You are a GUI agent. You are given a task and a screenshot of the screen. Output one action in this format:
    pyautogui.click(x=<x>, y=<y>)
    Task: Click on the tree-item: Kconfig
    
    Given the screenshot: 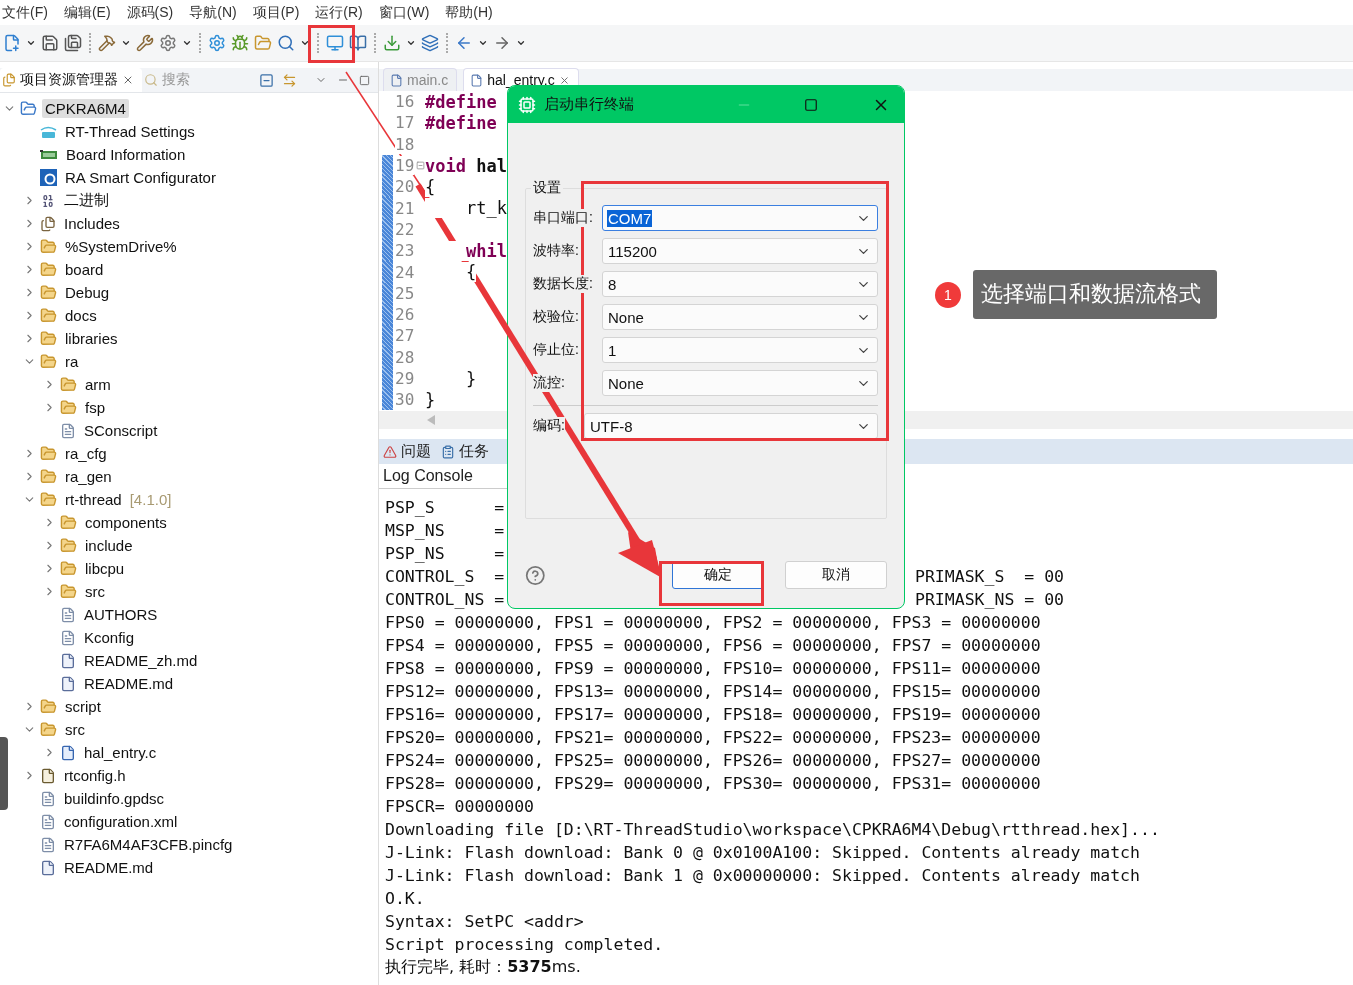 What is the action you would take?
    pyautogui.click(x=109, y=637)
    